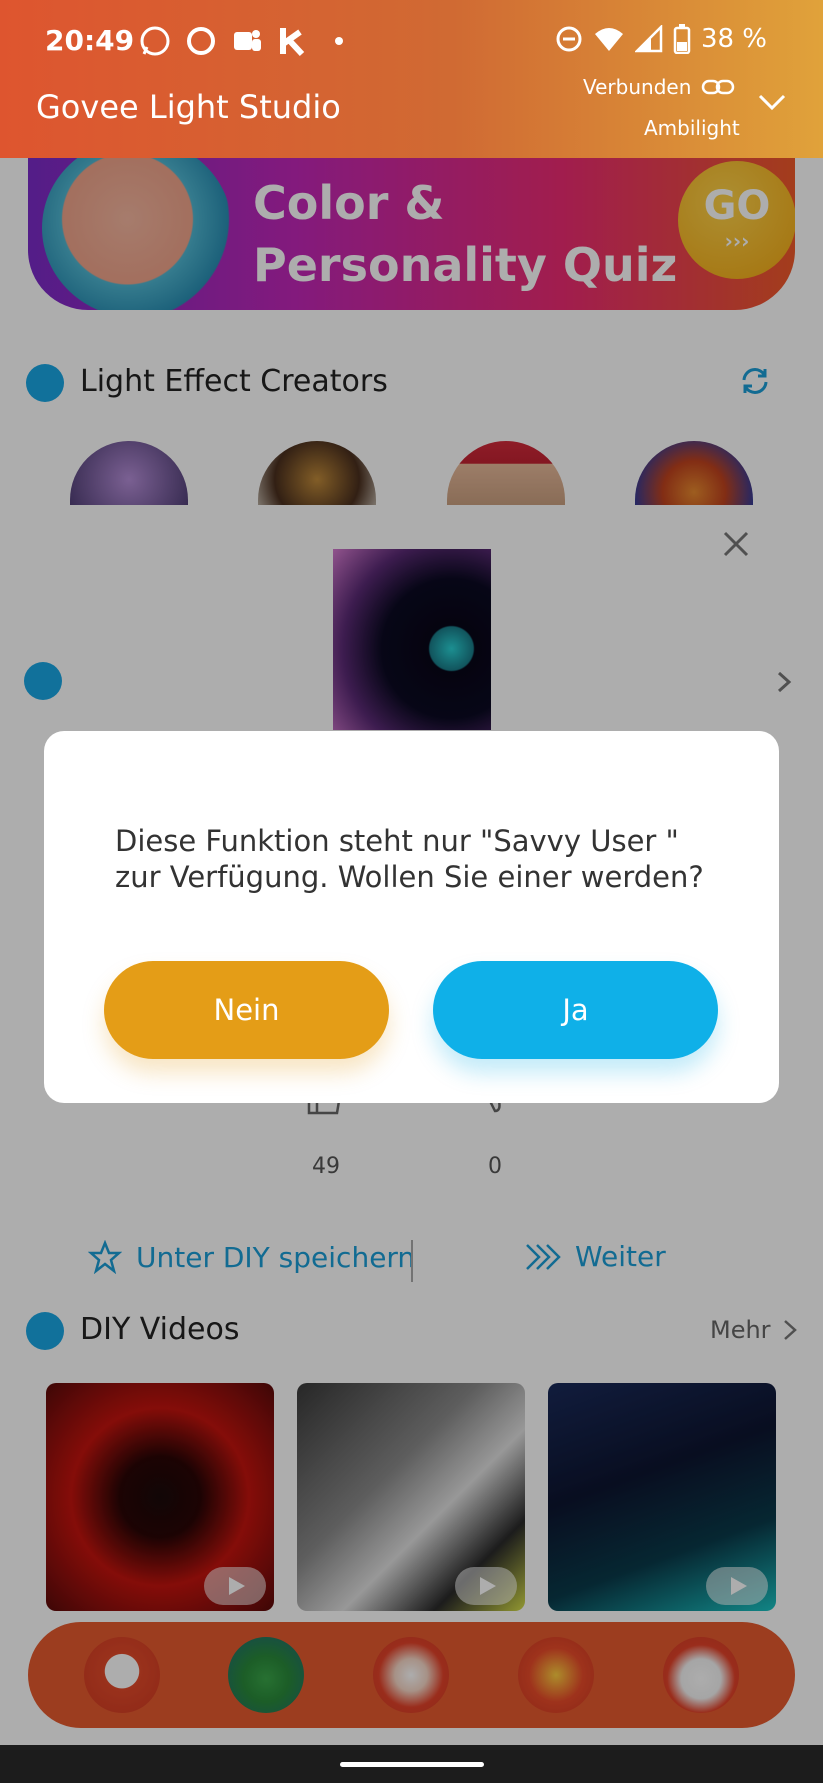 This screenshot has height=1783, width=823. I want to click on wifi-icon, so click(608, 39).